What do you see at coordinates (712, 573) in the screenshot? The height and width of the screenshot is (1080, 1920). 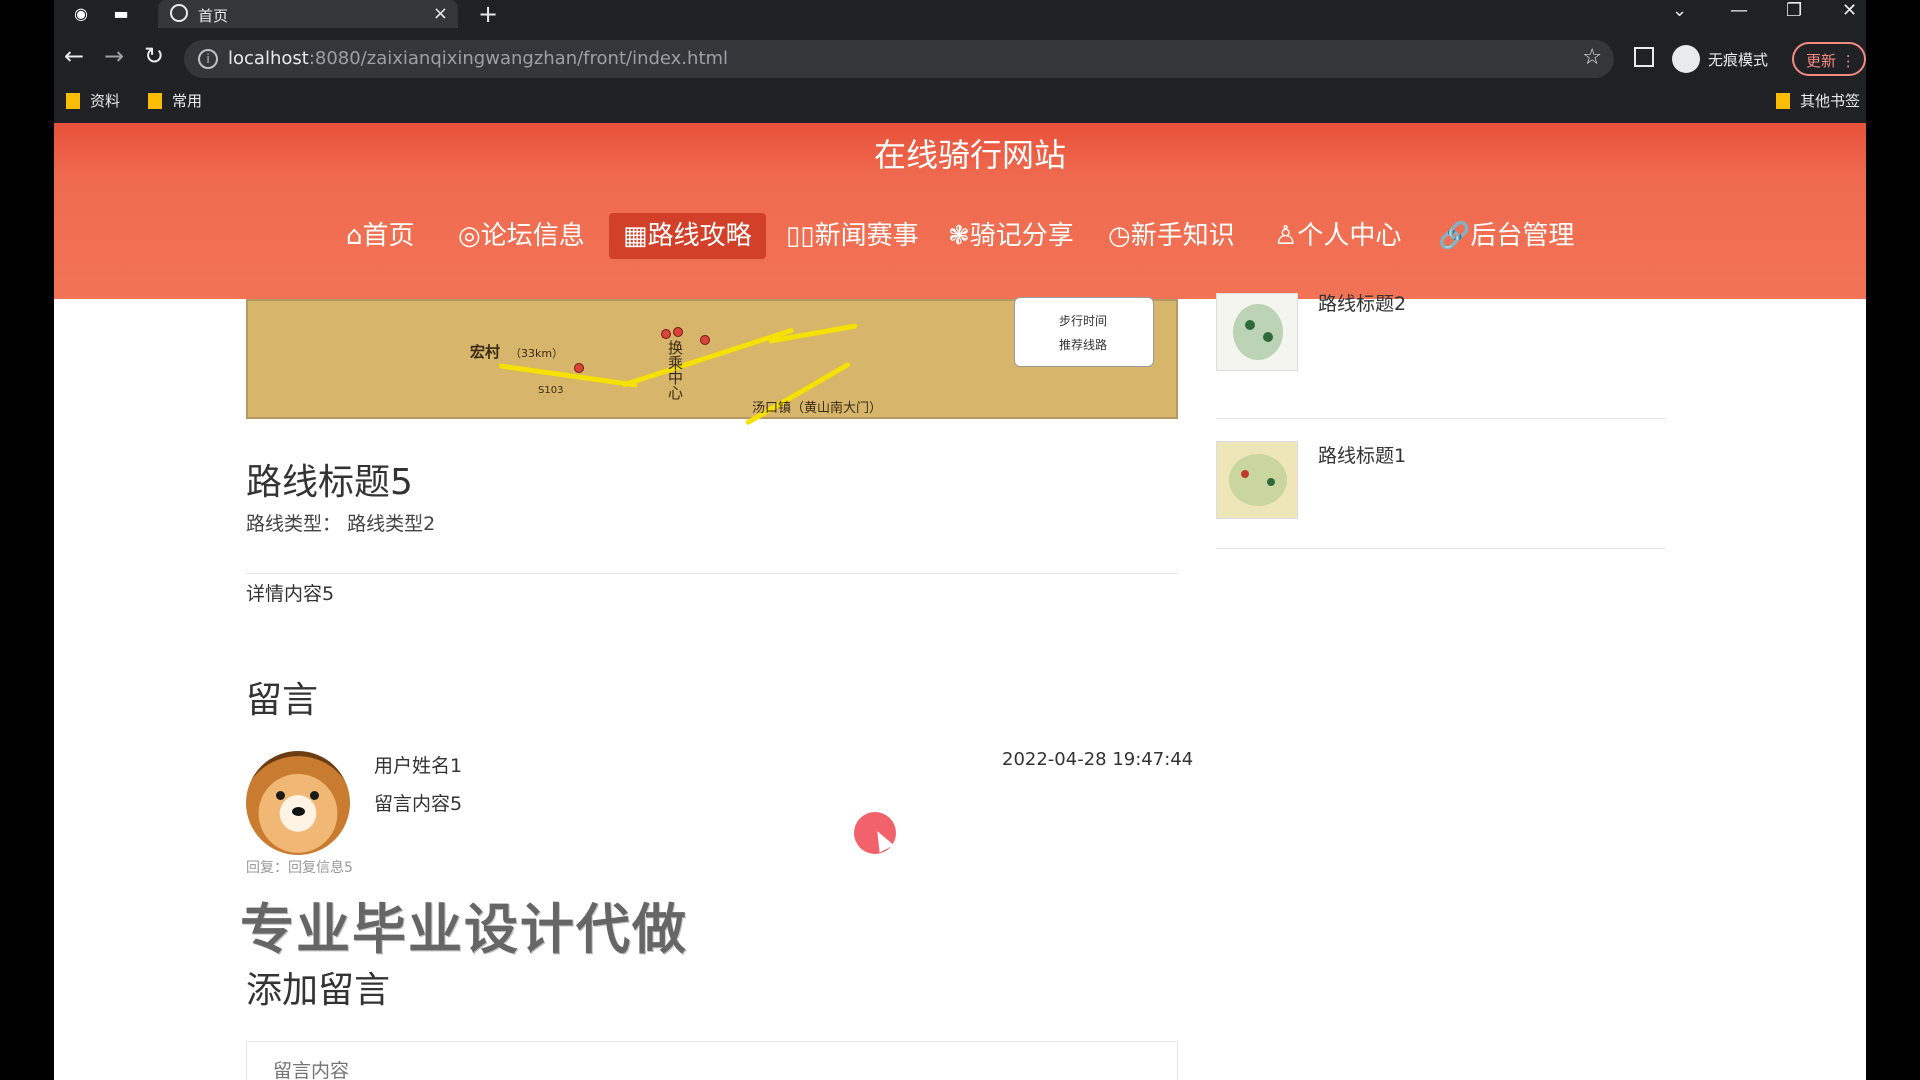 I see `divider` at bounding box center [712, 573].